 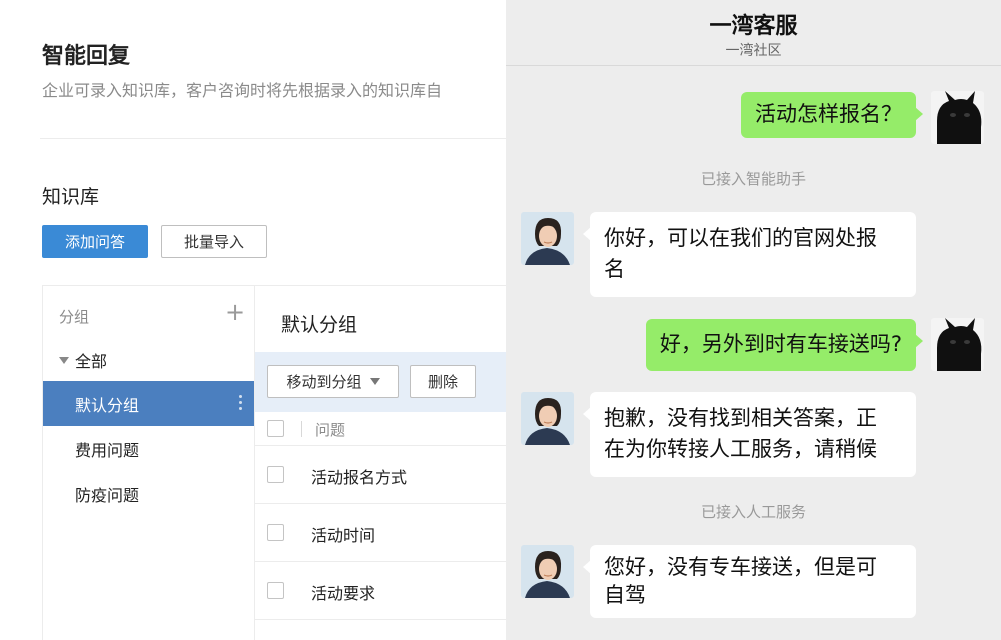 What do you see at coordinates (749, 254) in the screenshot?
I see `agent-message-bubble: 你好，可以在我们的官网处报 名` at bounding box center [749, 254].